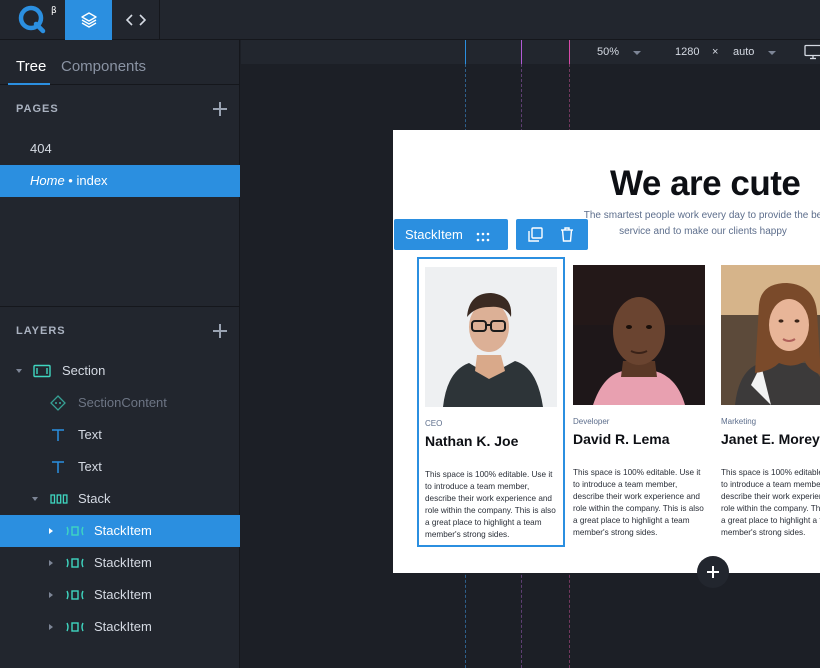 This screenshot has width=820, height=668. I want to click on drag-handle-icon, so click(483, 238).